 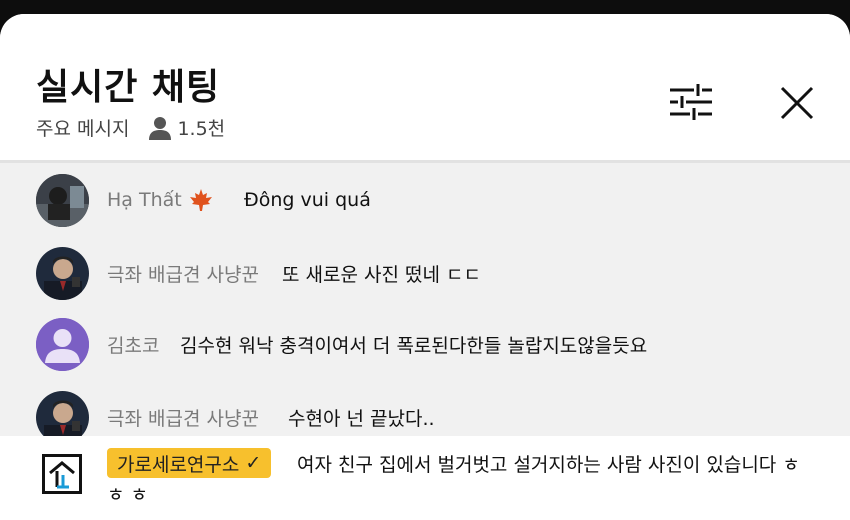 What do you see at coordinates (200, 200) in the screenshot?
I see `maple-leaf-icon` at bounding box center [200, 200].